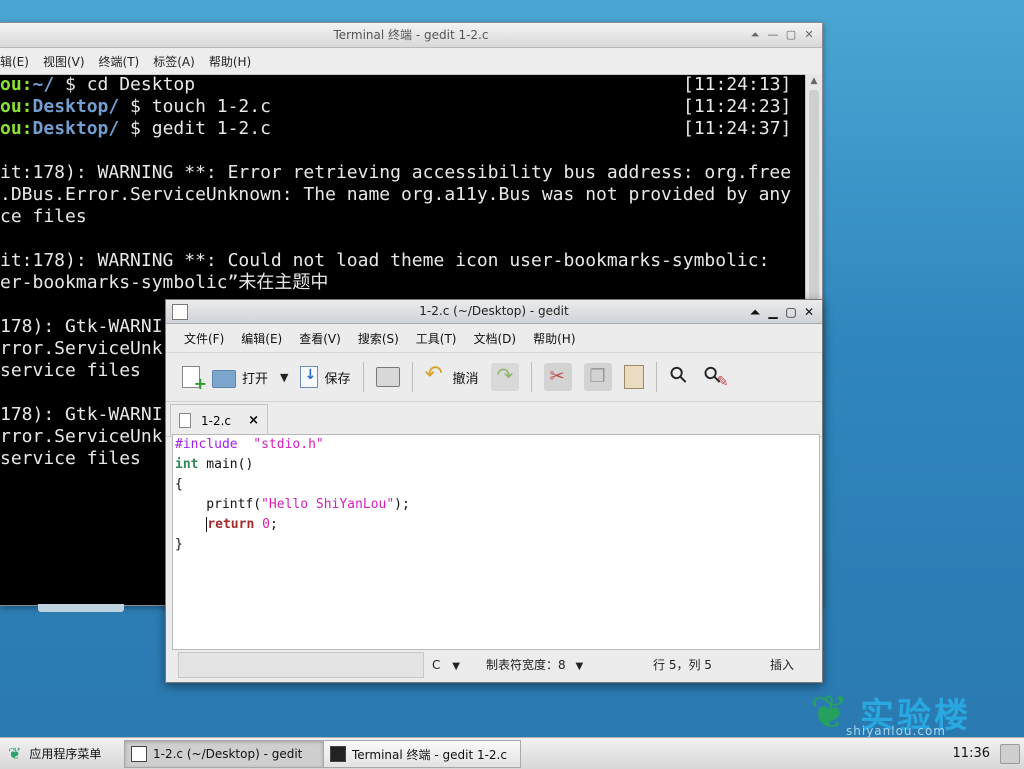 The image size is (1024, 769). I want to click on cursor-position: 行 5，列 5, so click(682, 665).